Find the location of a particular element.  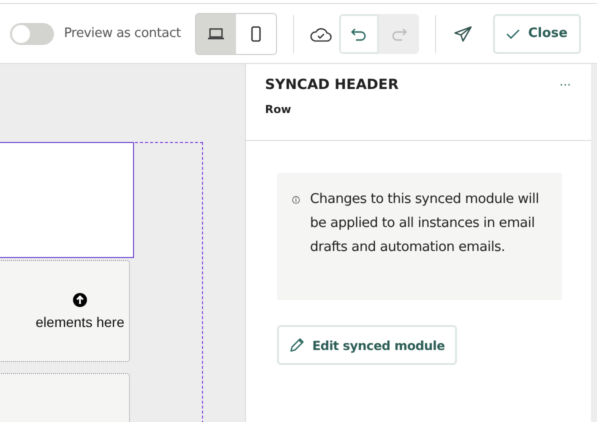

laptop-icon is located at coordinates (215, 33).